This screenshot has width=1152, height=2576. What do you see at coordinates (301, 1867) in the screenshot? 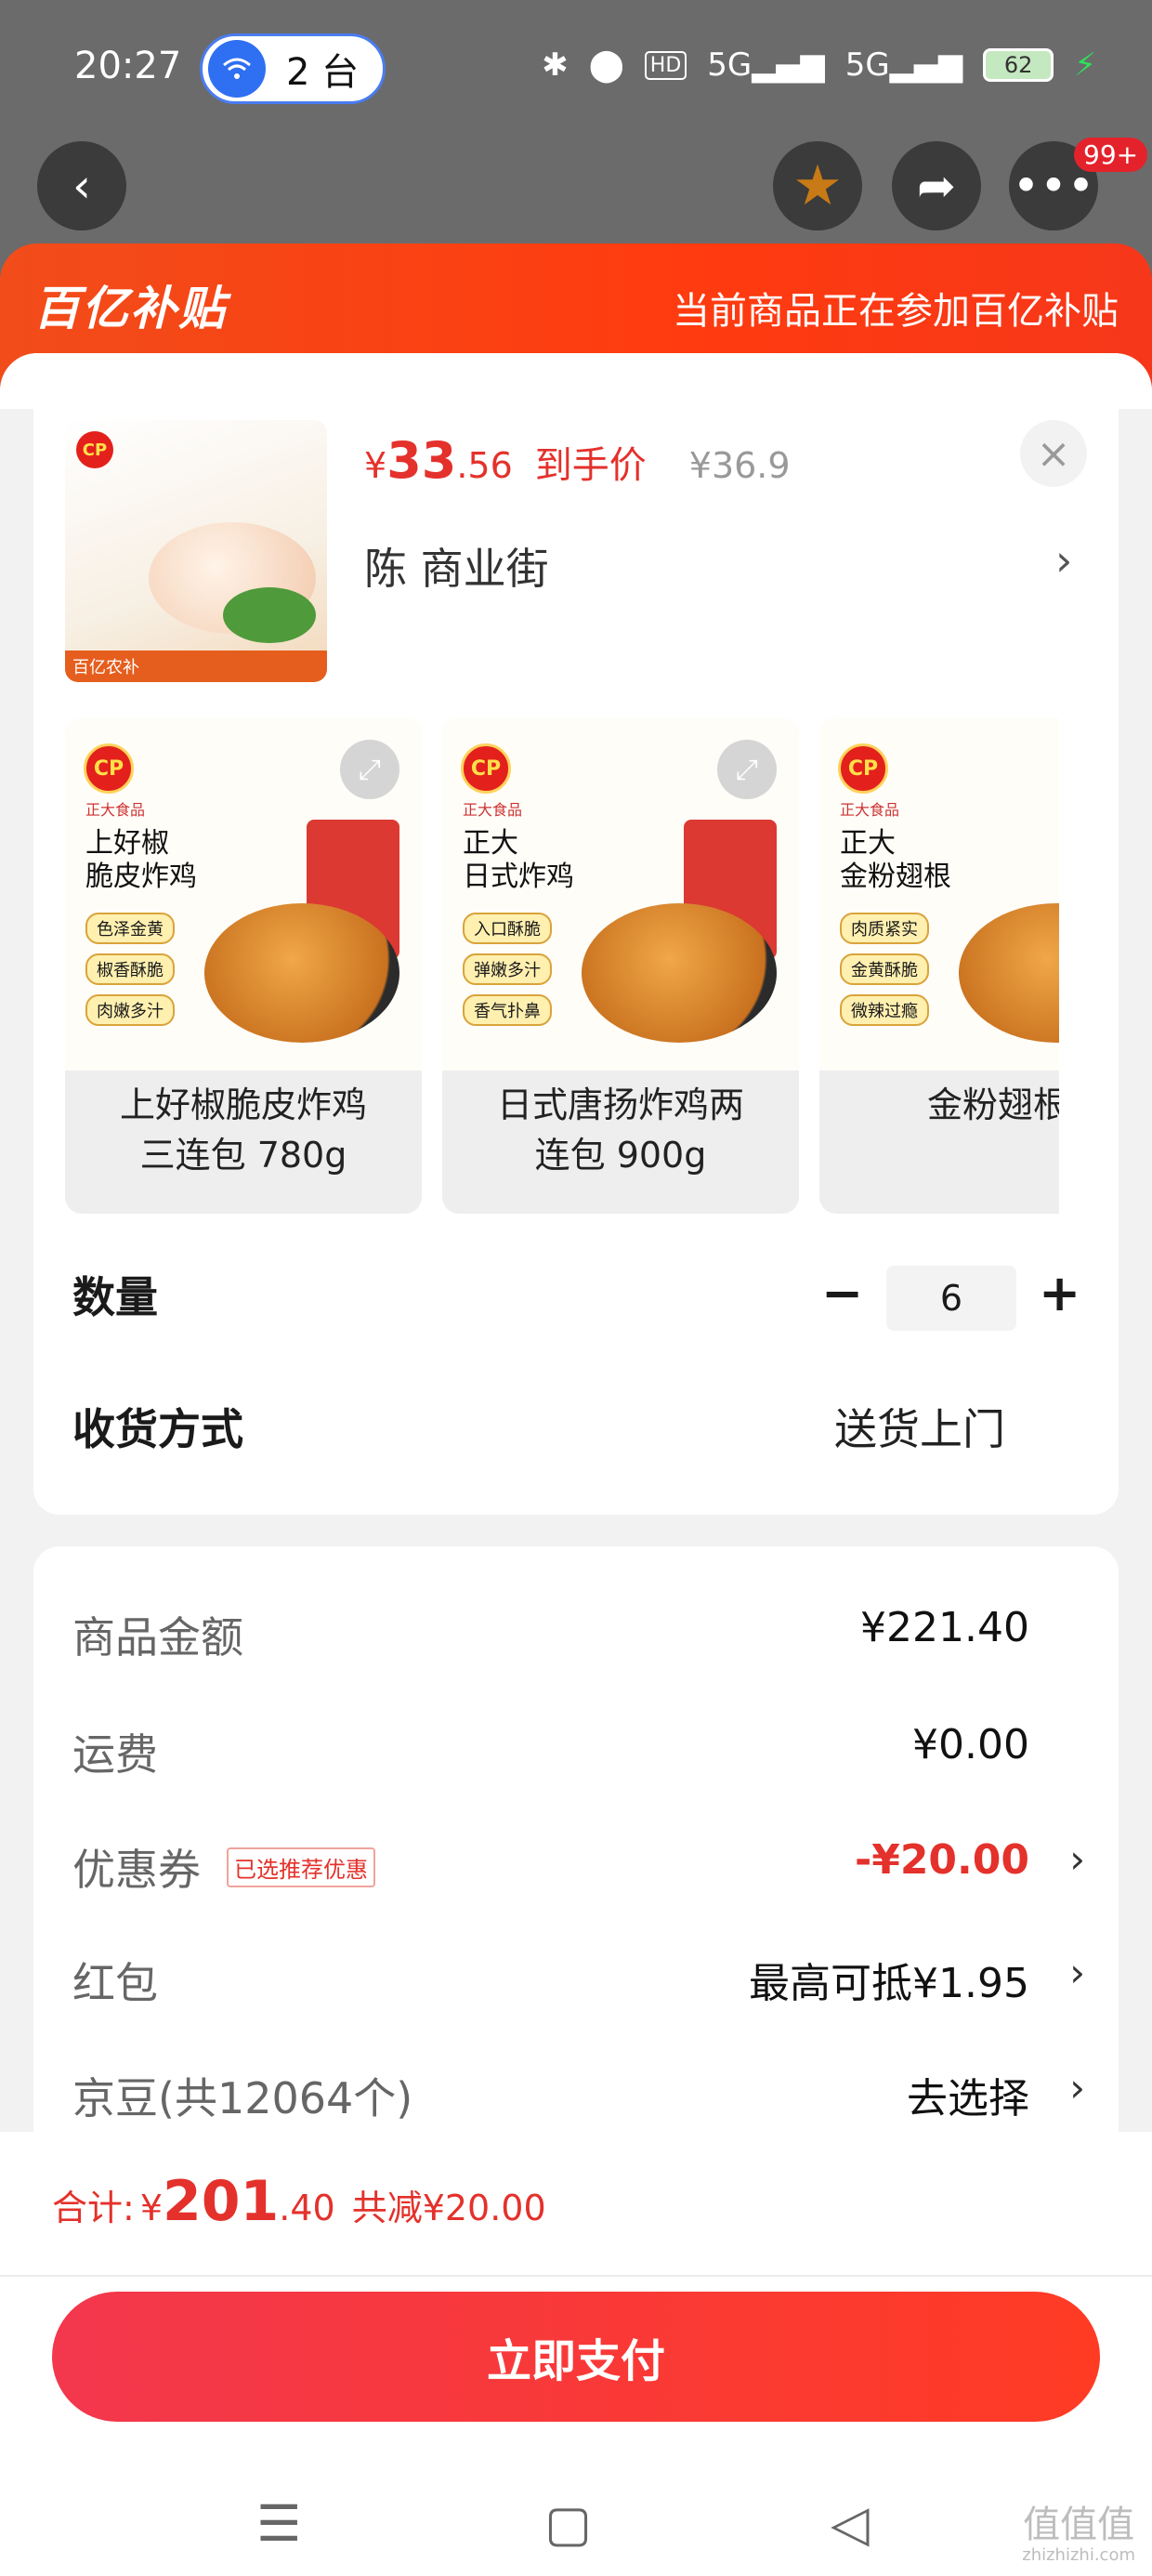
I see `coupon-tag: 已选推荐优惠` at bounding box center [301, 1867].